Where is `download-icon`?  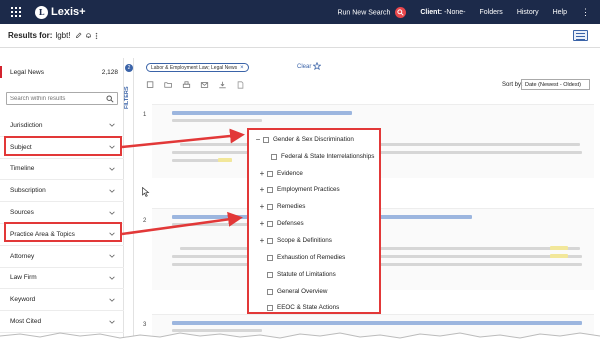 download-icon is located at coordinates (222, 85).